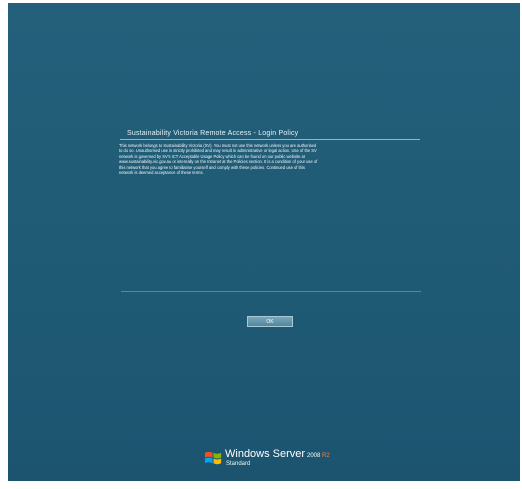 The width and height of the screenshot is (522, 489). What do you see at coordinates (213, 458) in the screenshot?
I see `windows-flag-icon` at bounding box center [213, 458].